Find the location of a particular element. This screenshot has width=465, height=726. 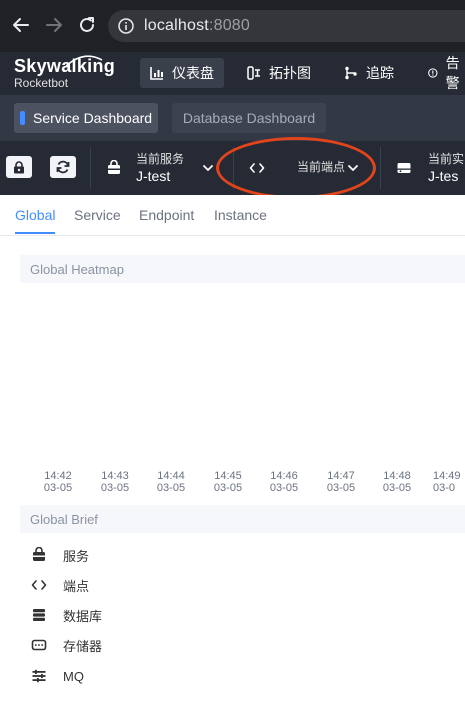

heatmap-x-tick: 14:42 03-05 is located at coordinates (58, 482).